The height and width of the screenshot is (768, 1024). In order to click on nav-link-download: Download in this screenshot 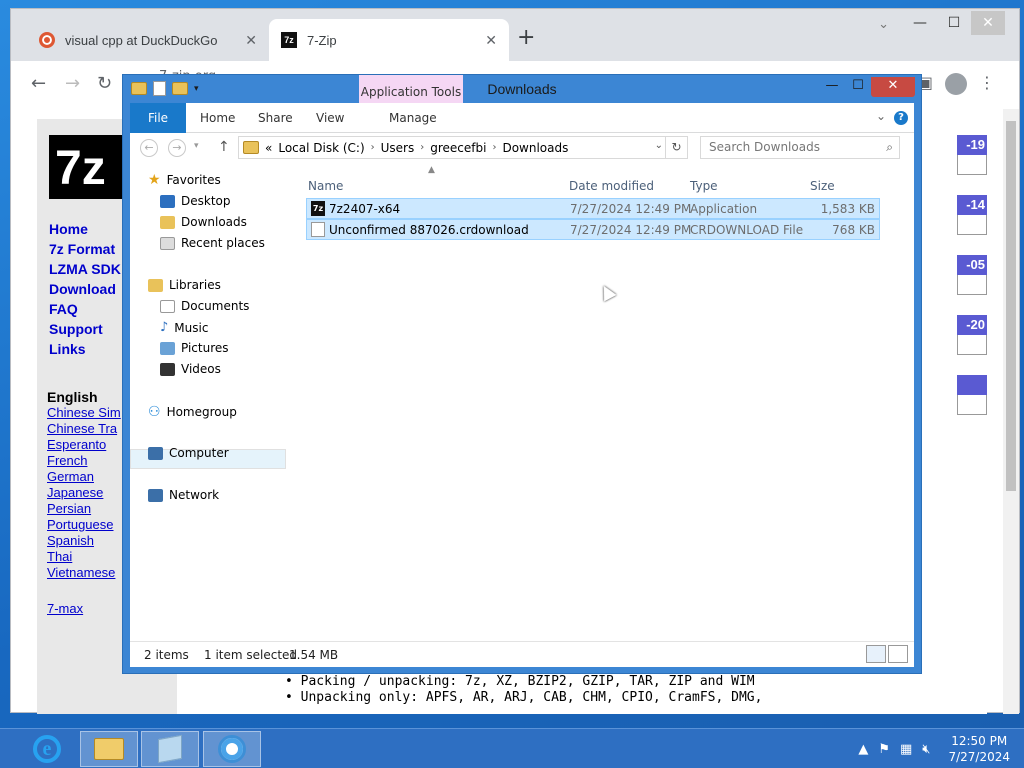, I will do `click(85, 289)`.